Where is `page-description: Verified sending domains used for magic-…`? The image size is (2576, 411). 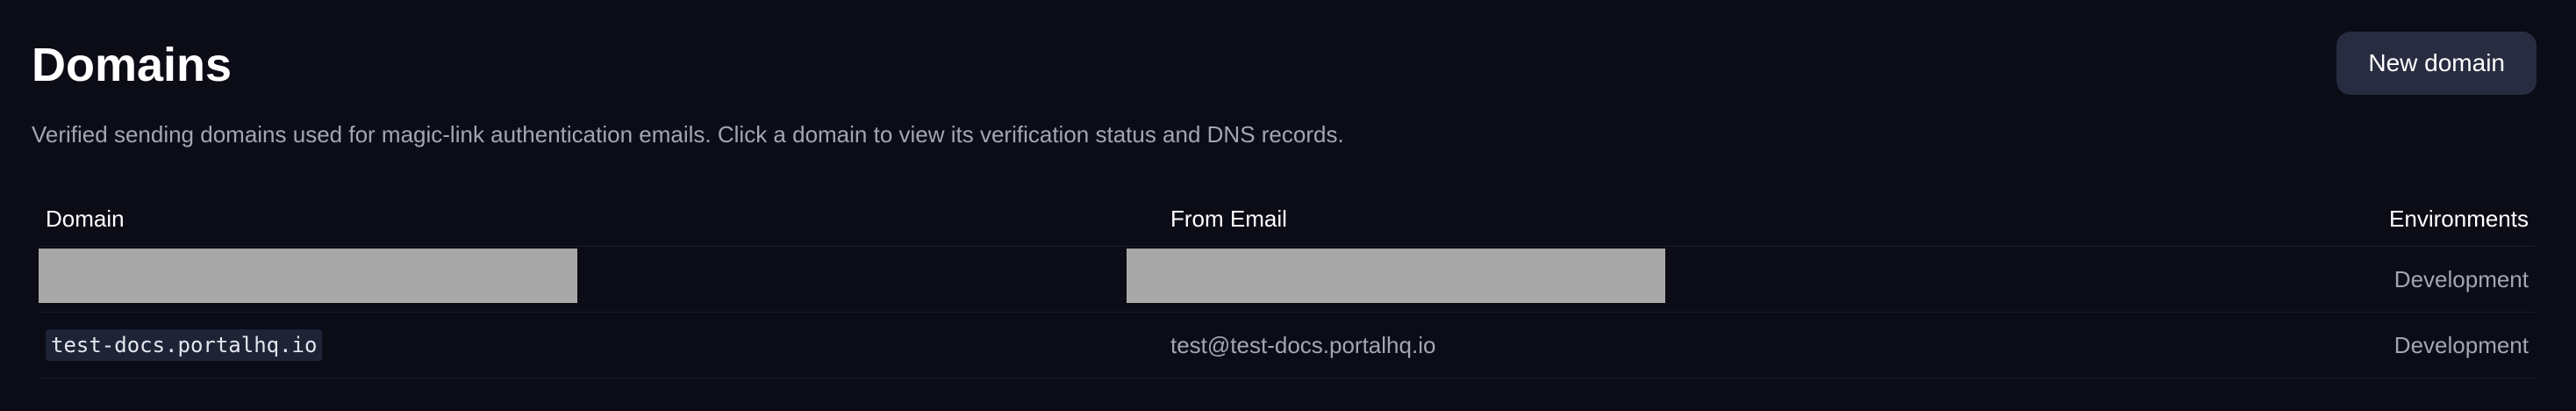
page-description: Verified sending domains used for magic-… is located at coordinates (688, 134).